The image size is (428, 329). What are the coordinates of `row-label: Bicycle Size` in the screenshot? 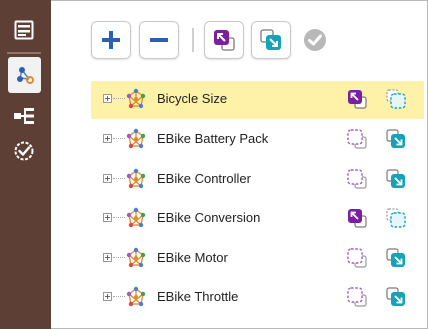 It's located at (192, 98).